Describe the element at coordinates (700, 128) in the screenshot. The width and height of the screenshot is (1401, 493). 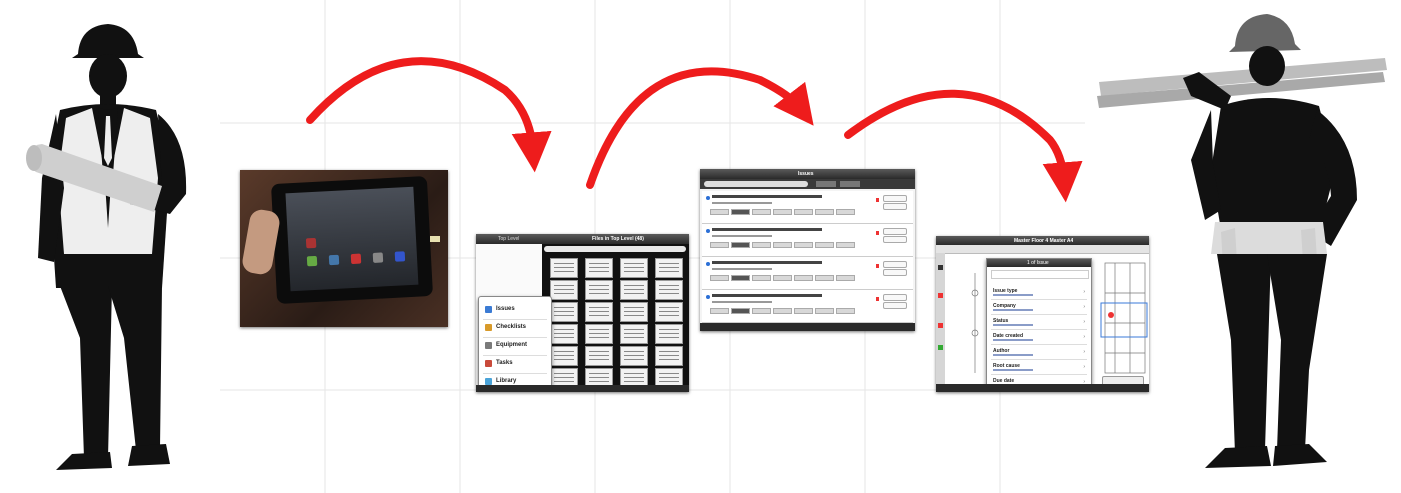
I see `arrow-library-to-issues` at that location.